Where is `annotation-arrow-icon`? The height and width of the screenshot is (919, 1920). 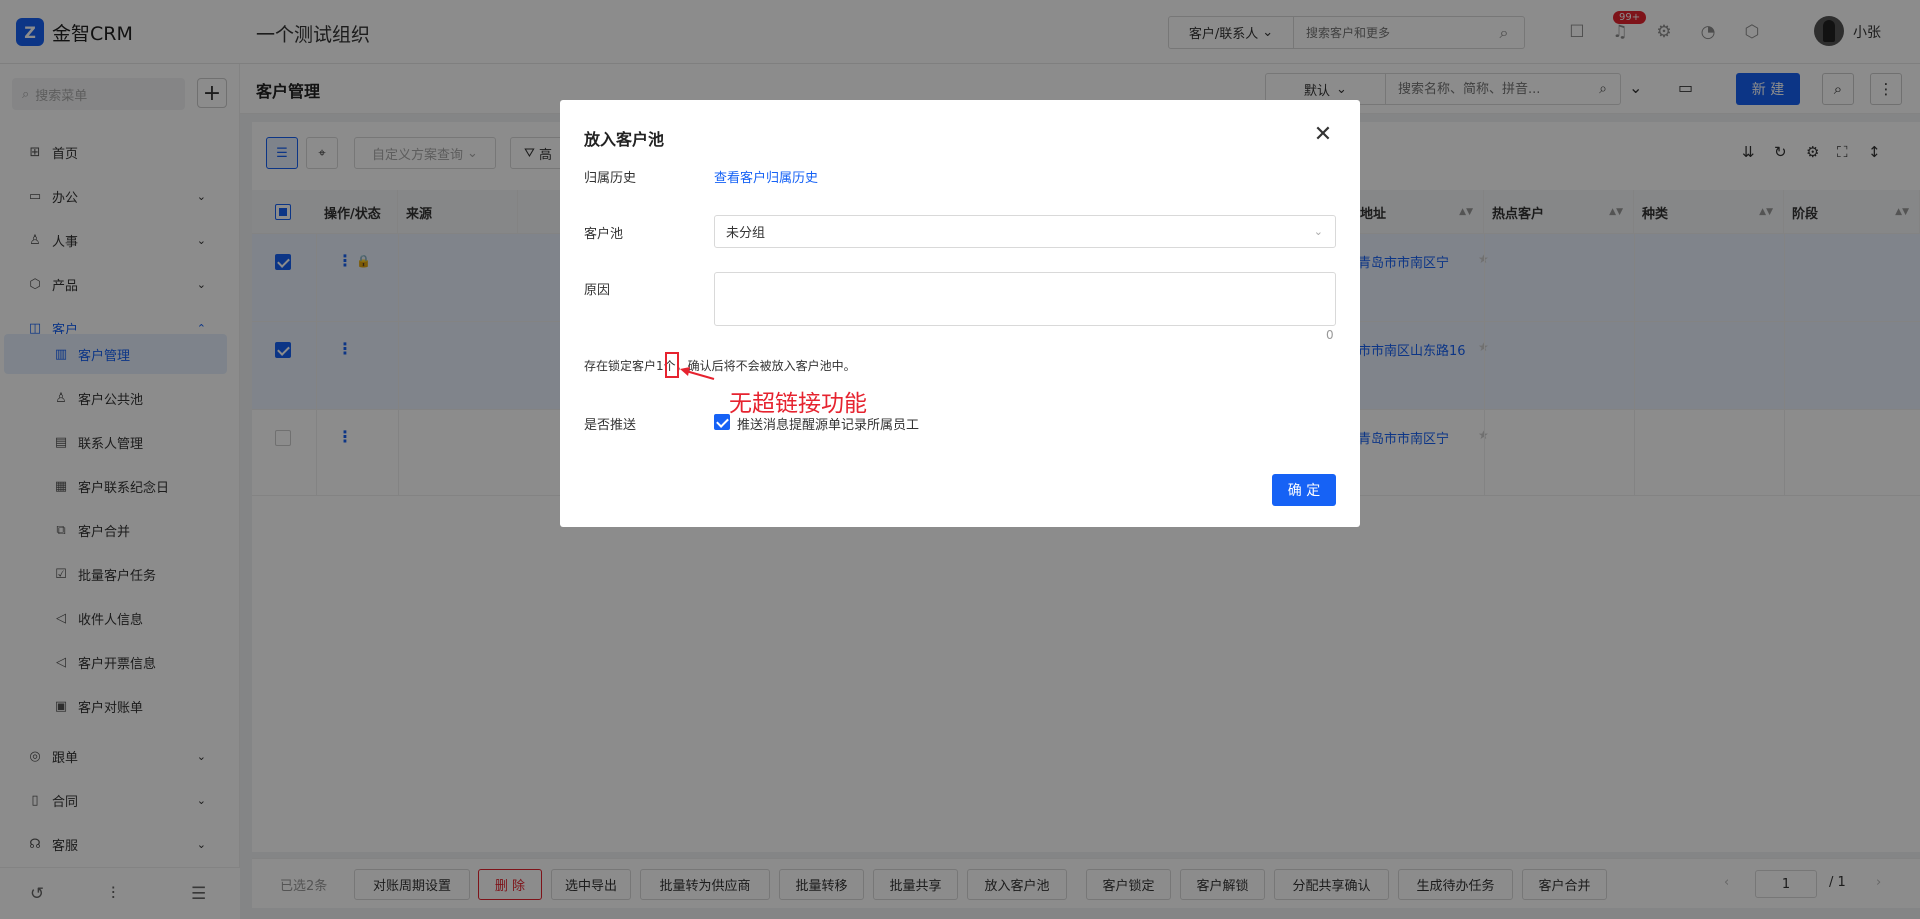
annotation-arrow-icon is located at coordinates (697, 373).